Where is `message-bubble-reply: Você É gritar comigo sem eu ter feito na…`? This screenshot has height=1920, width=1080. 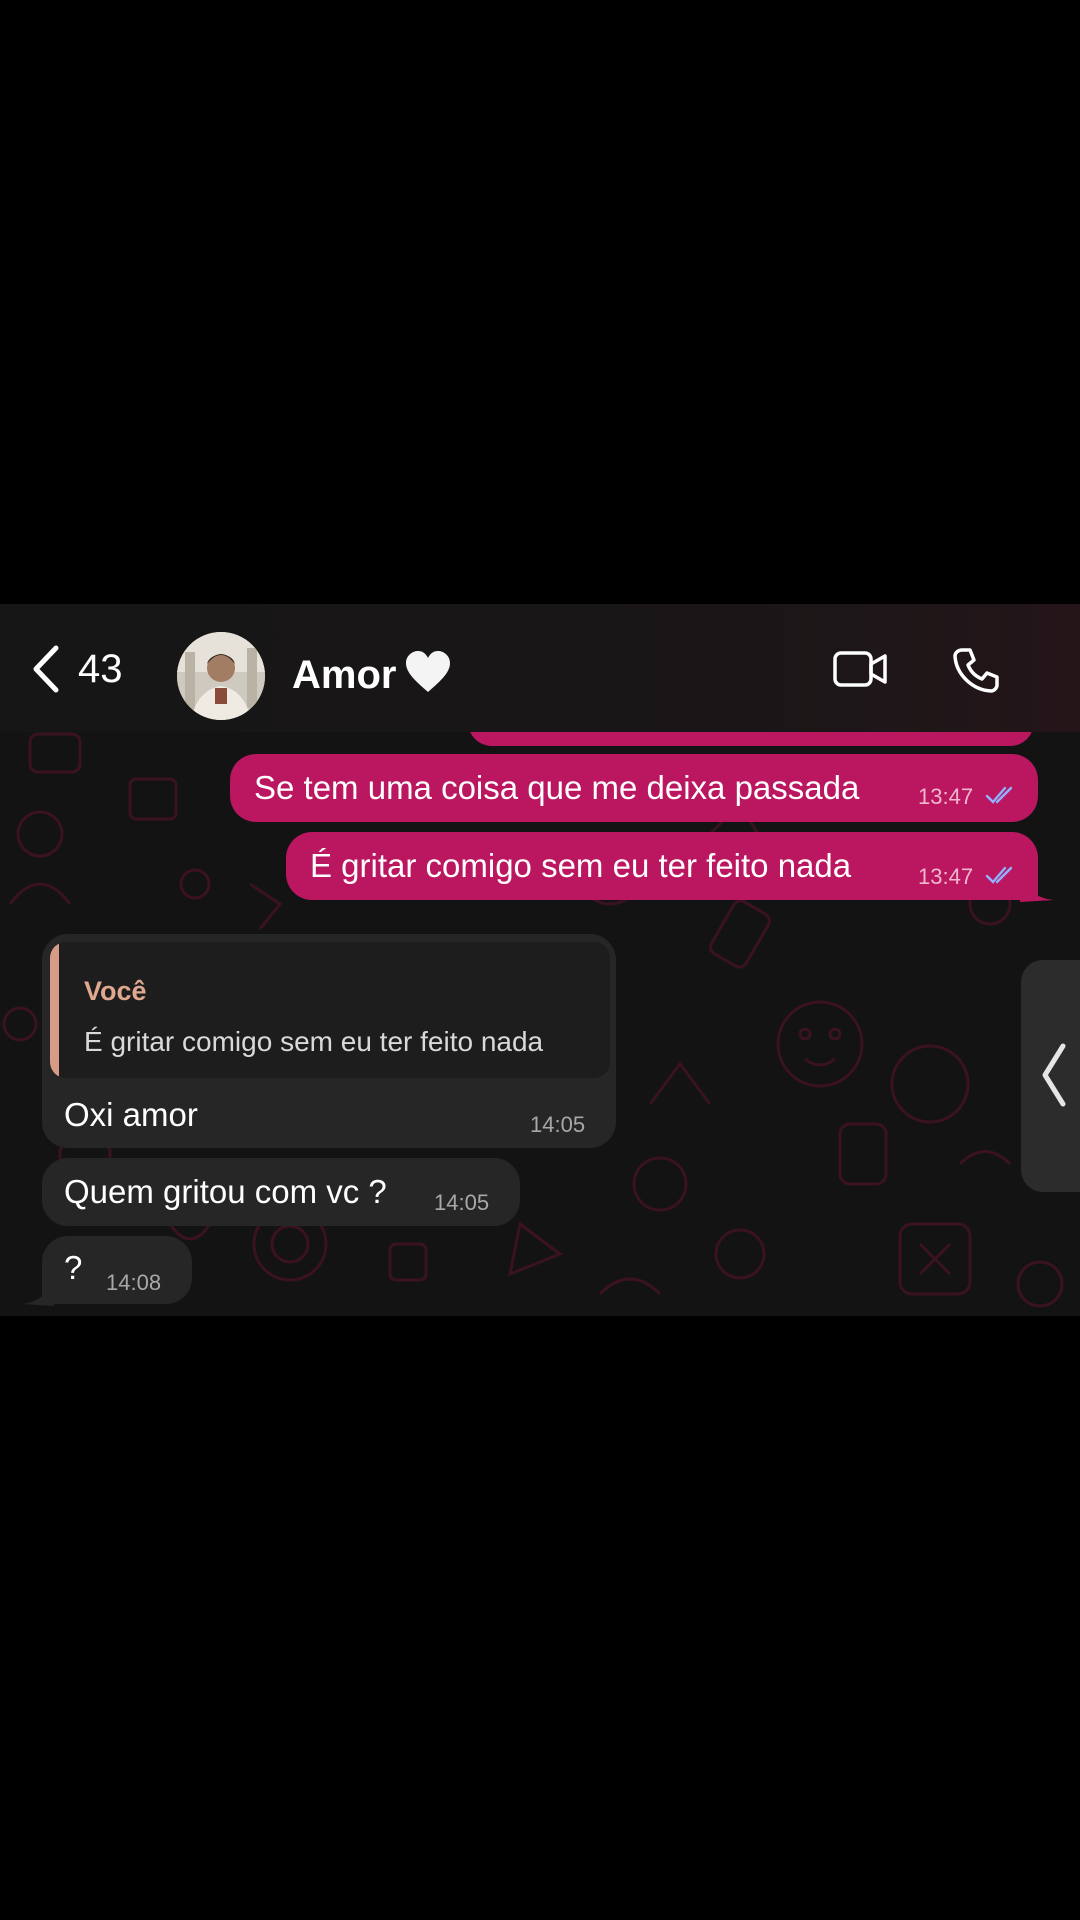
message-bubble-reply: Você É gritar comigo sem eu ter feito na… is located at coordinates (329, 1041).